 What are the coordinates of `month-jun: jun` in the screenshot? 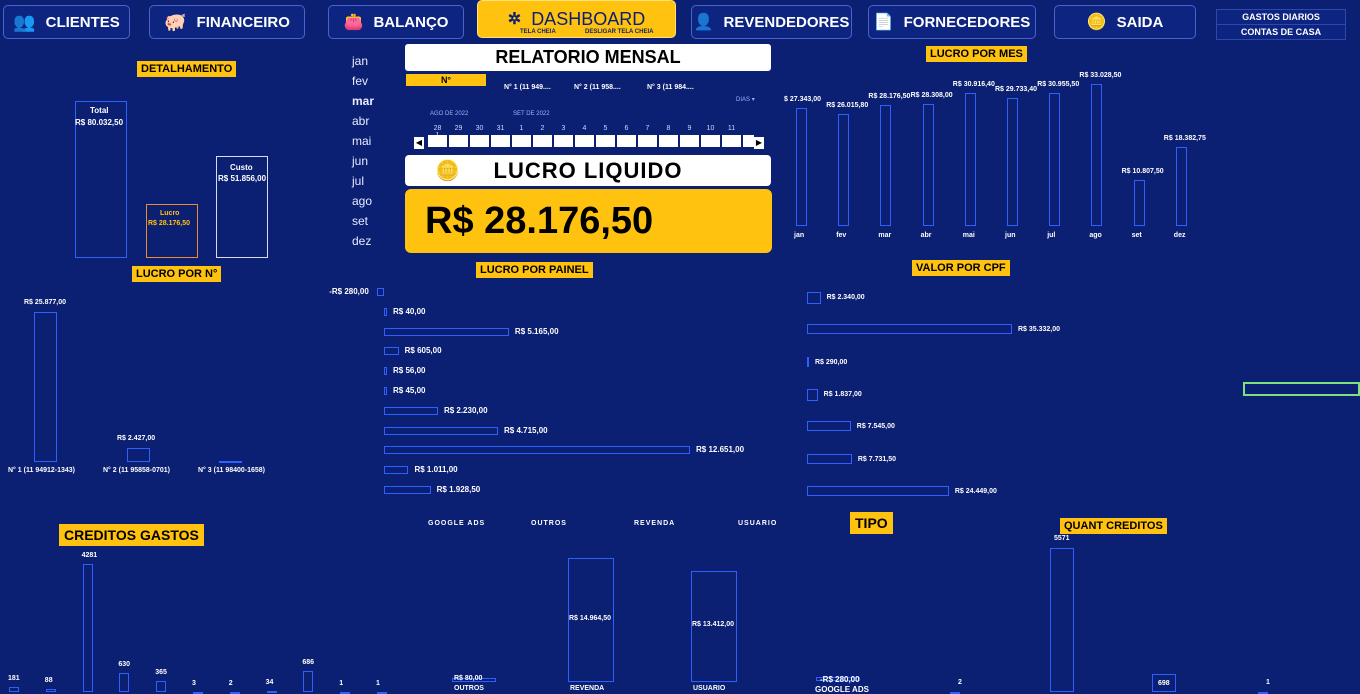 It's located at (360, 161).